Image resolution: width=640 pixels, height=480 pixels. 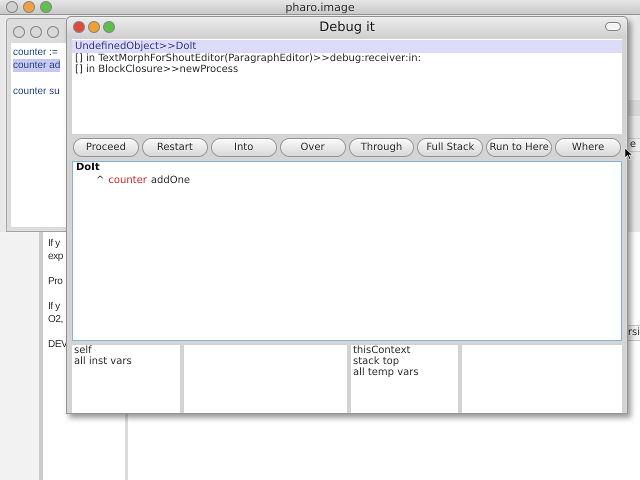 I want to click on toolbar-button: Over, so click(x=313, y=147).